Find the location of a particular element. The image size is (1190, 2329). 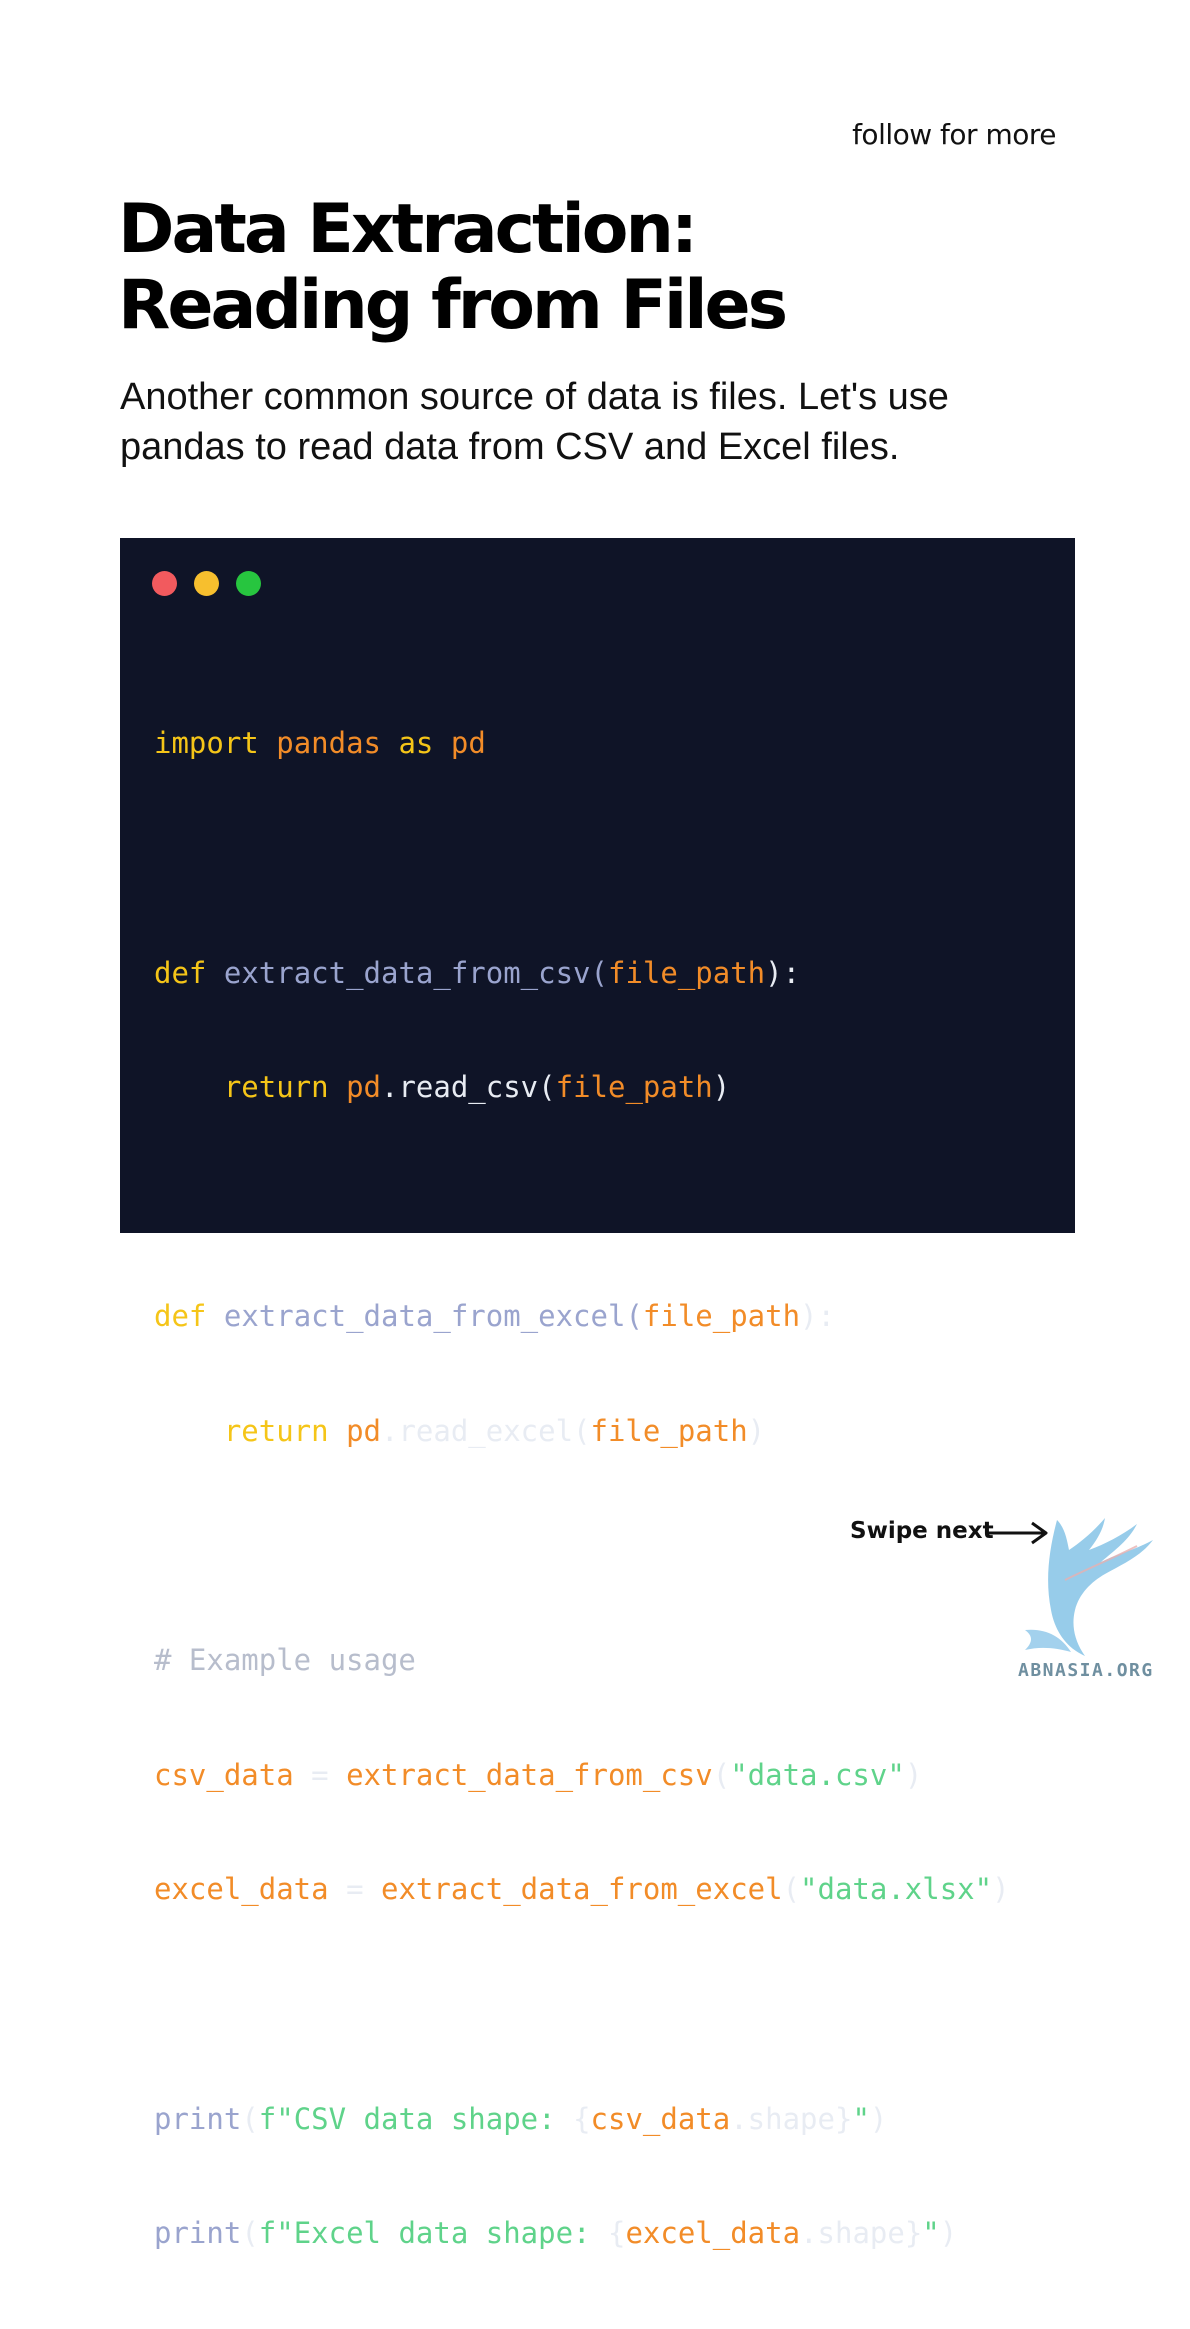

code-line-3: def extract_data_from_csv(file_path): is located at coordinates (582, 973).